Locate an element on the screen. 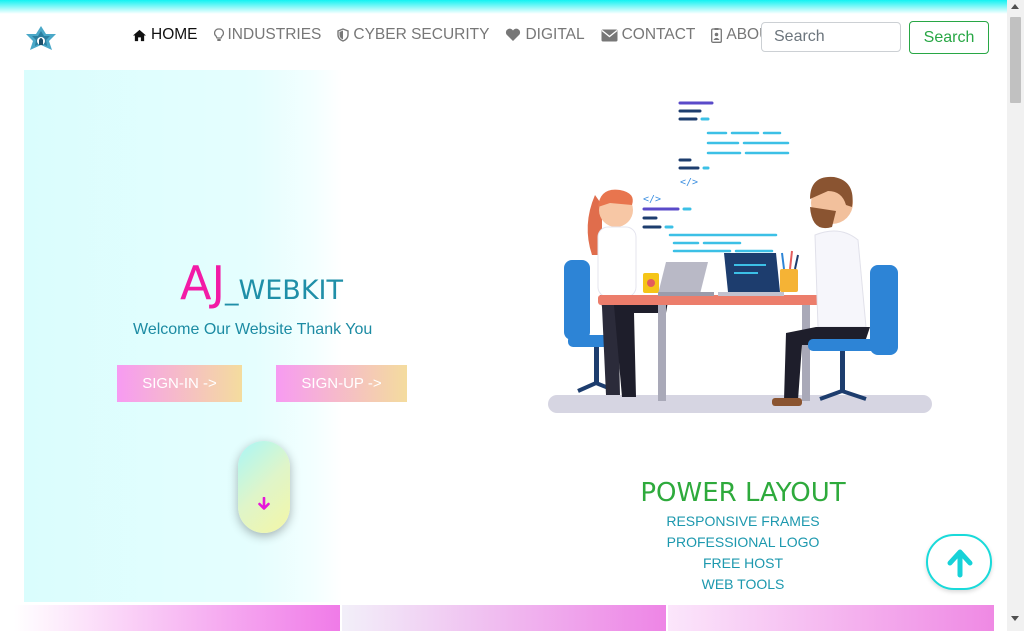 The image size is (1024, 631). nav-item-label: CYBER SECURITY is located at coordinates (421, 34).